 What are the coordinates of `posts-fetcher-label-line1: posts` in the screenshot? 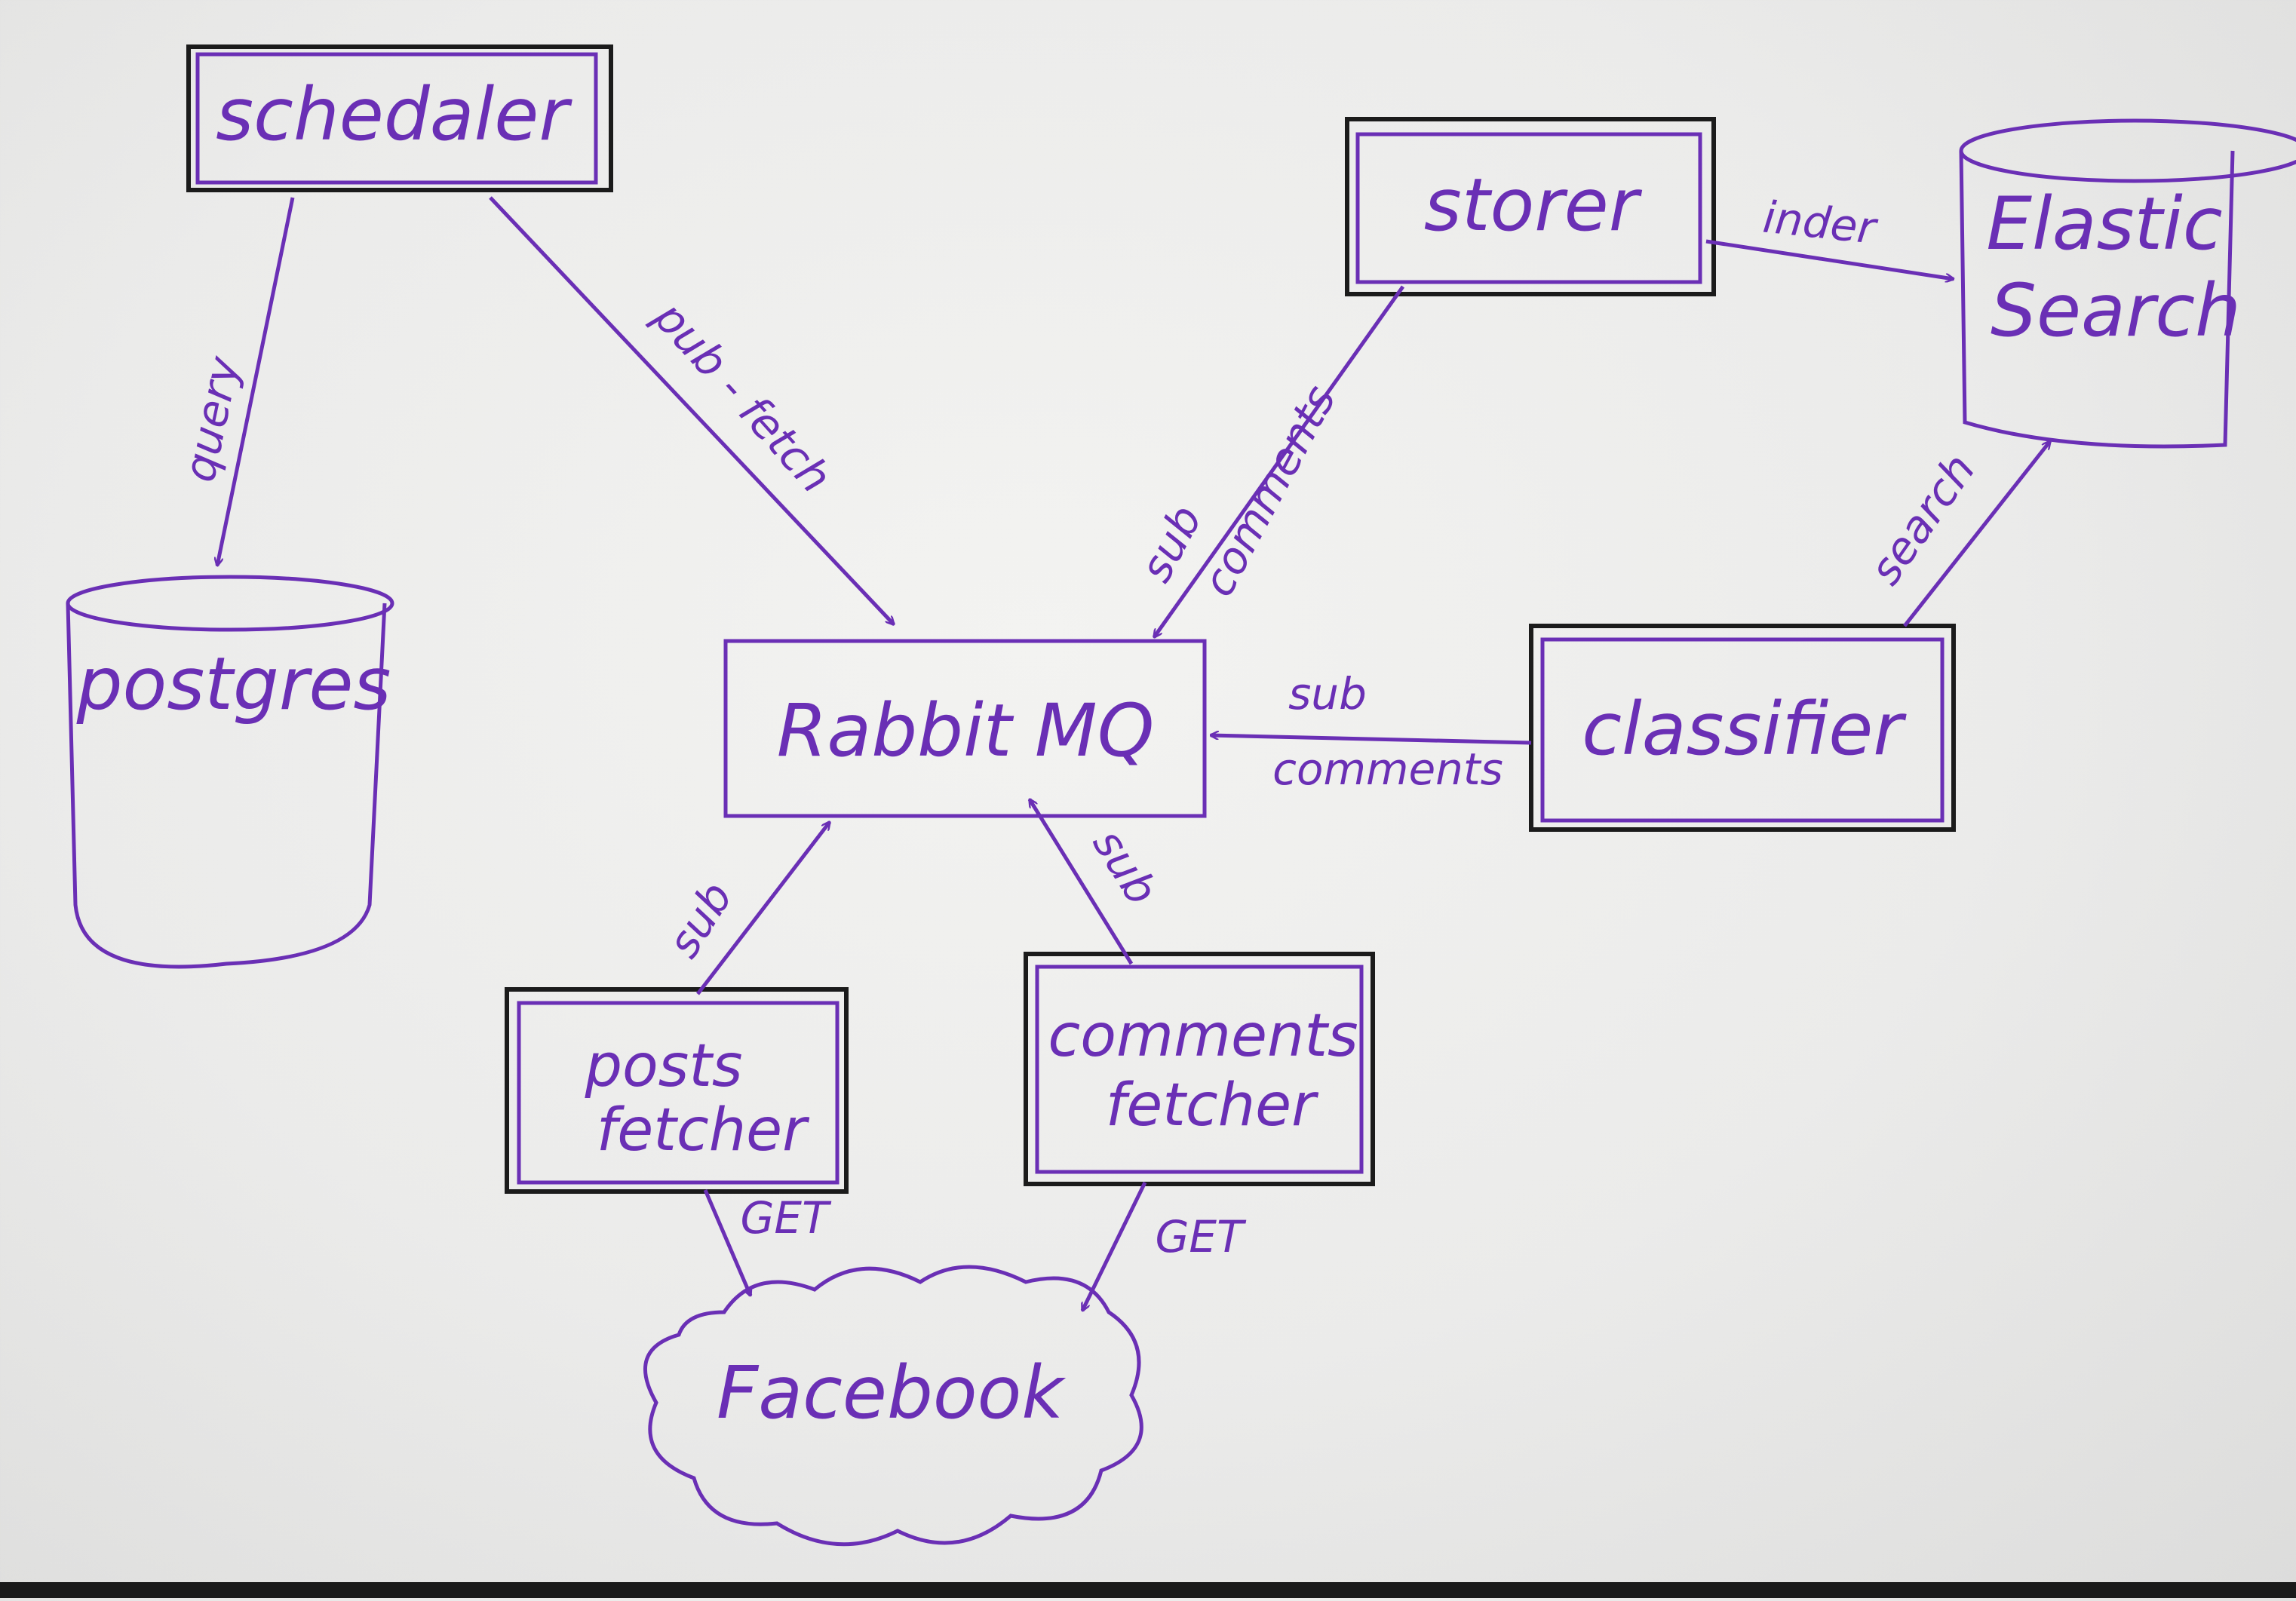 It's located at (663, 1066).